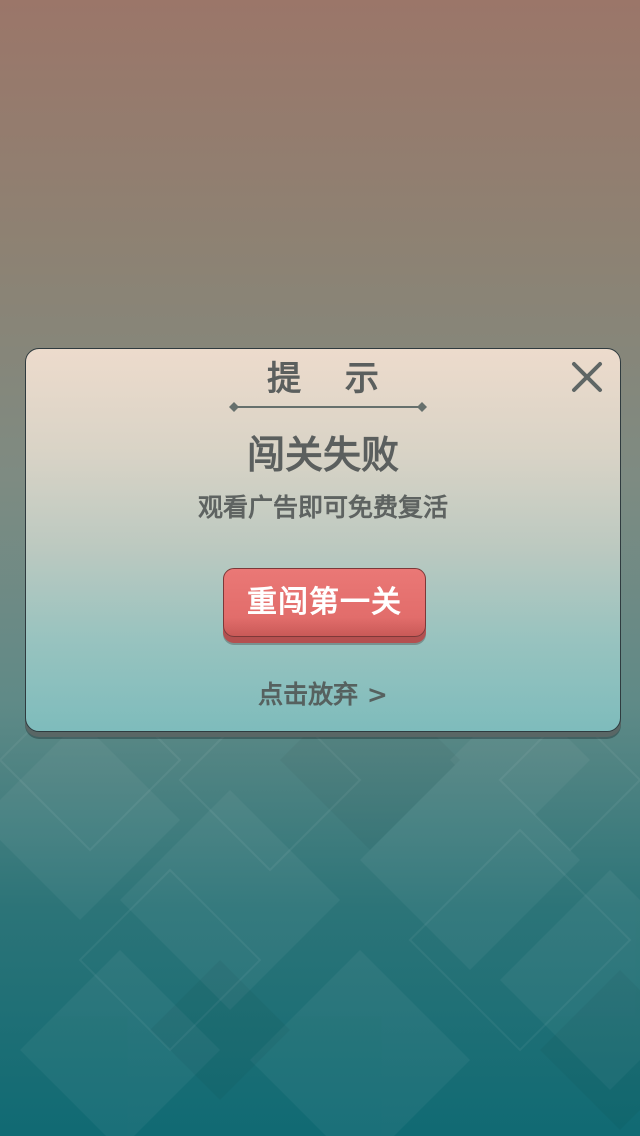  What do you see at coordinates (323, 695) in the screenshot?
I see `give-up-link: 点击放弃 >` at bounding box center [323, 695].